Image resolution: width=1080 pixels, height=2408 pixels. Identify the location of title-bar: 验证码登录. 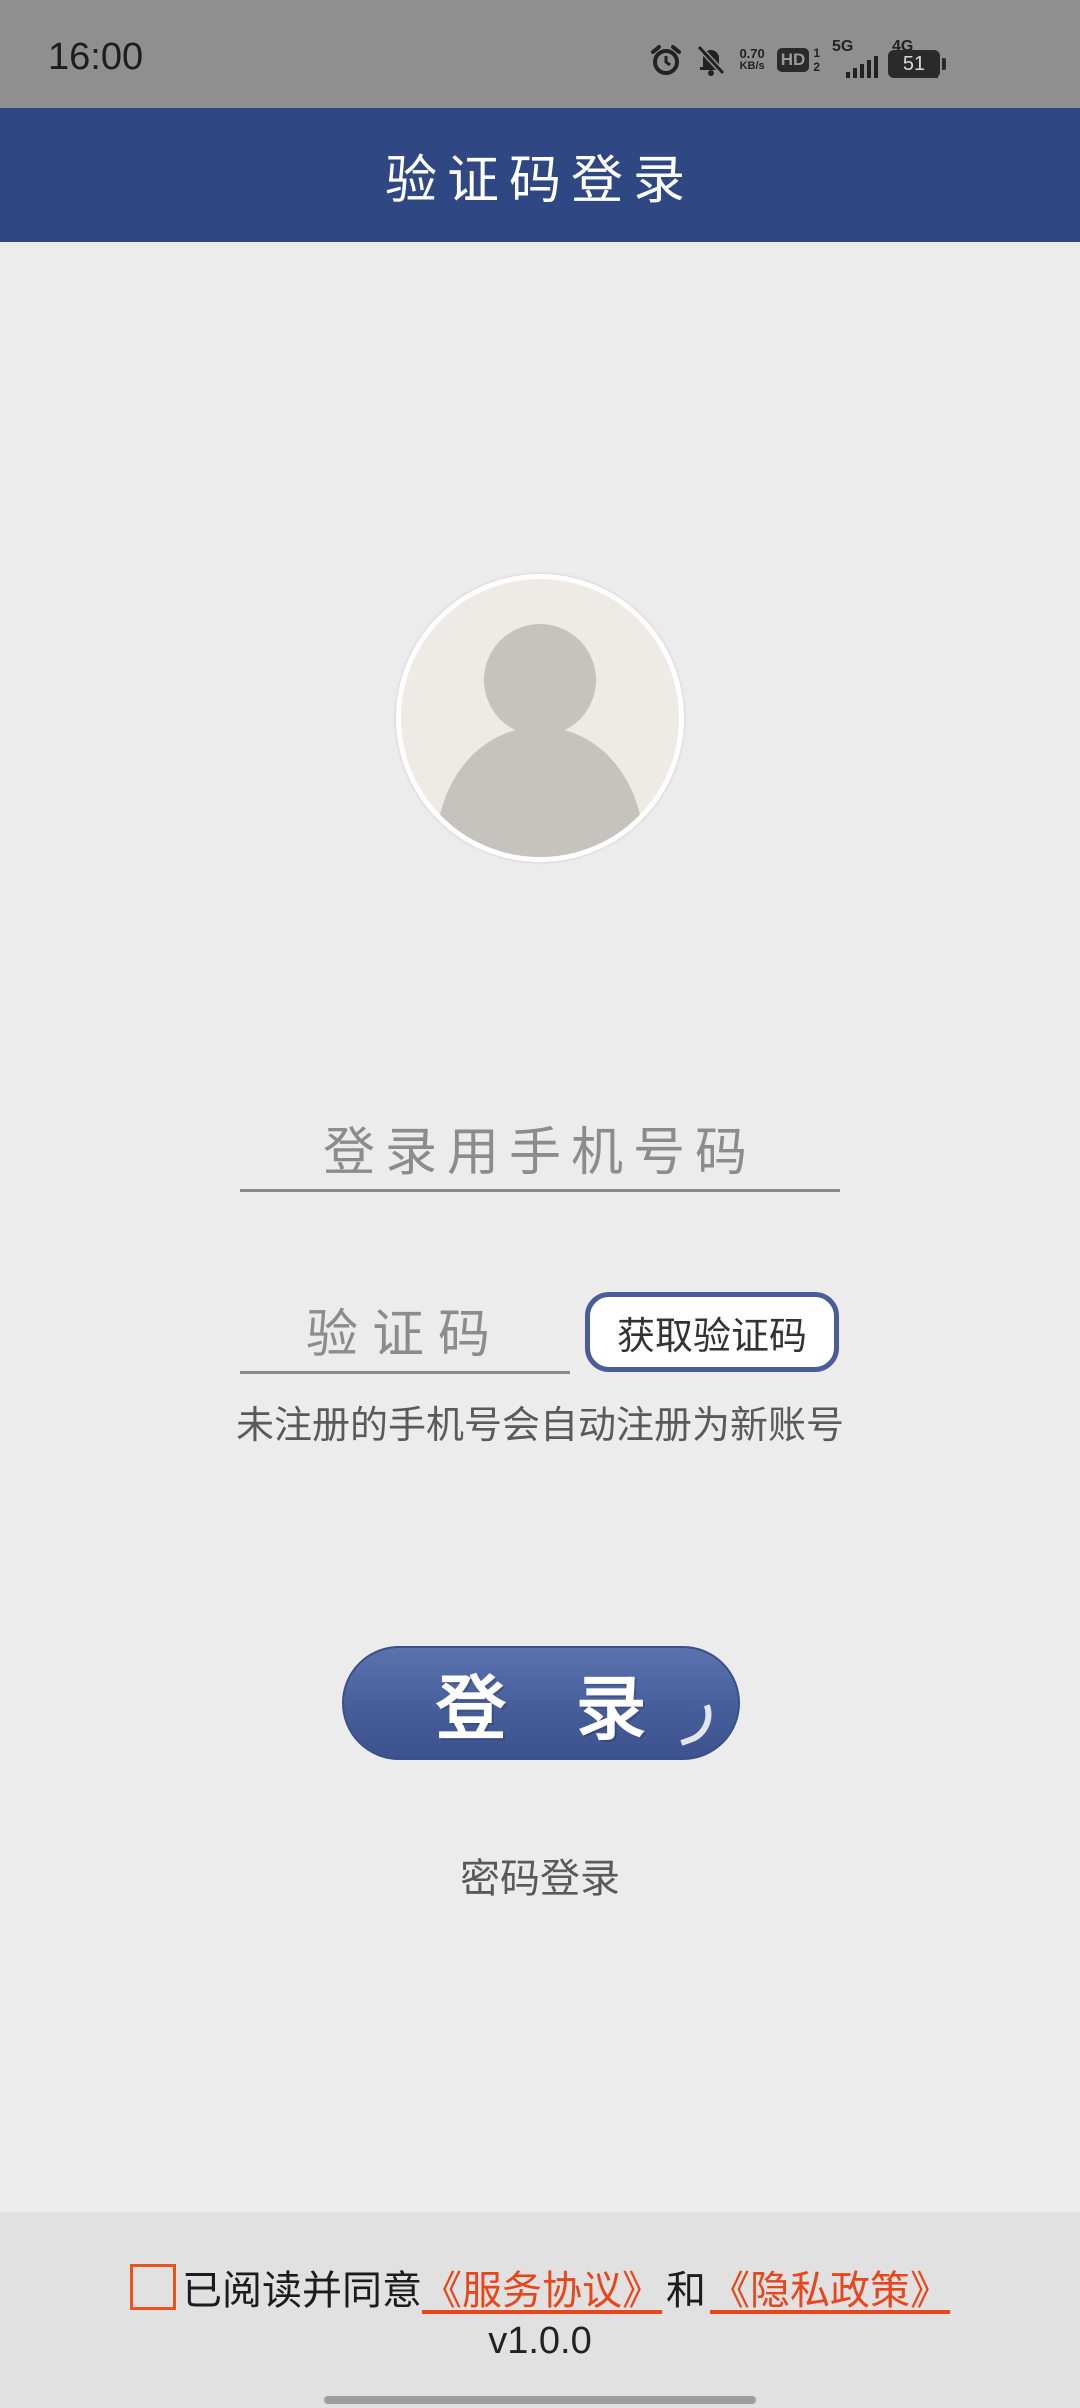
(540, 175).